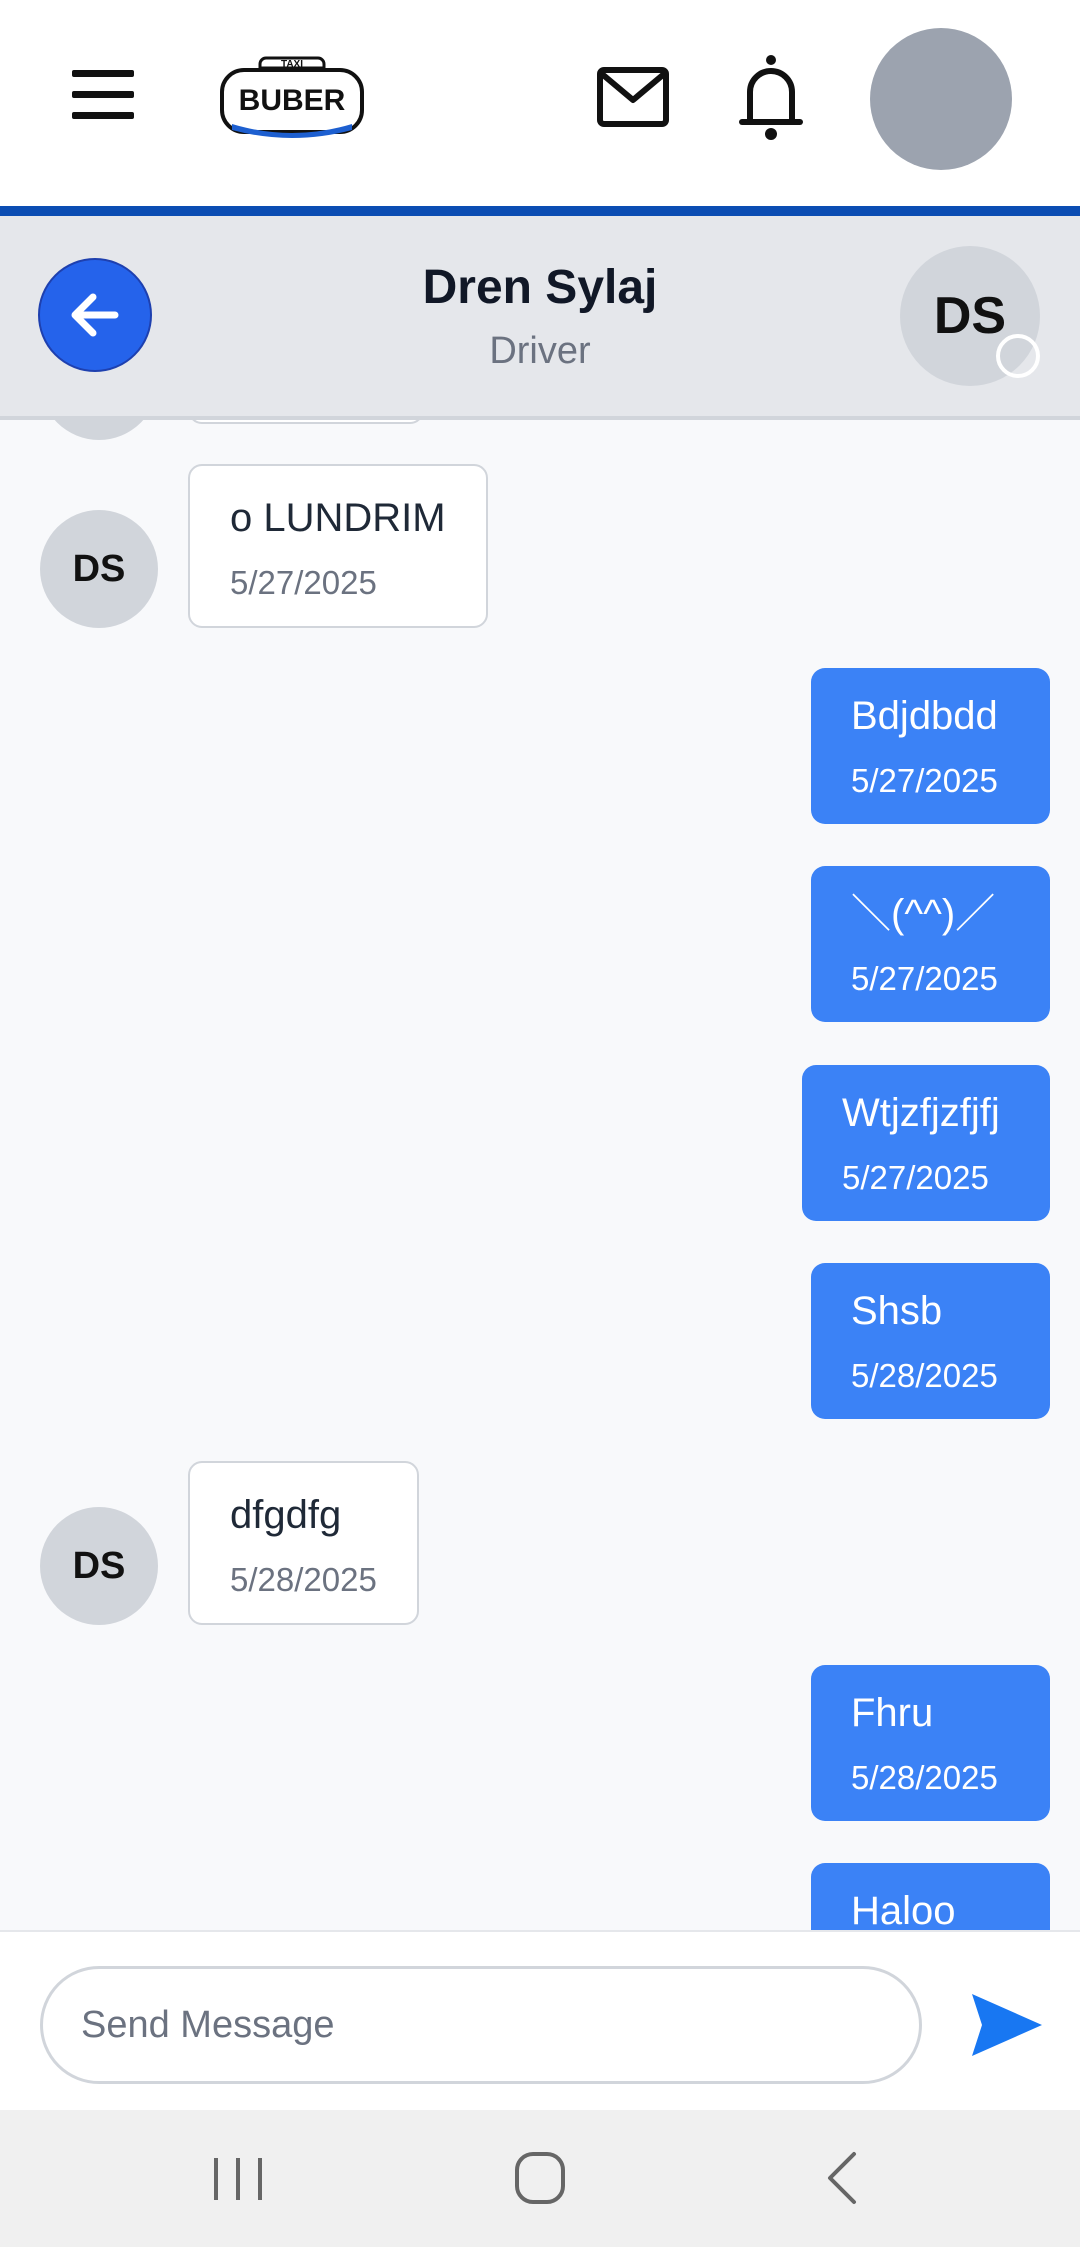 This screenshot has width=1080, height=2247. I want to click on back-nav-icon, so click(842, 2178).